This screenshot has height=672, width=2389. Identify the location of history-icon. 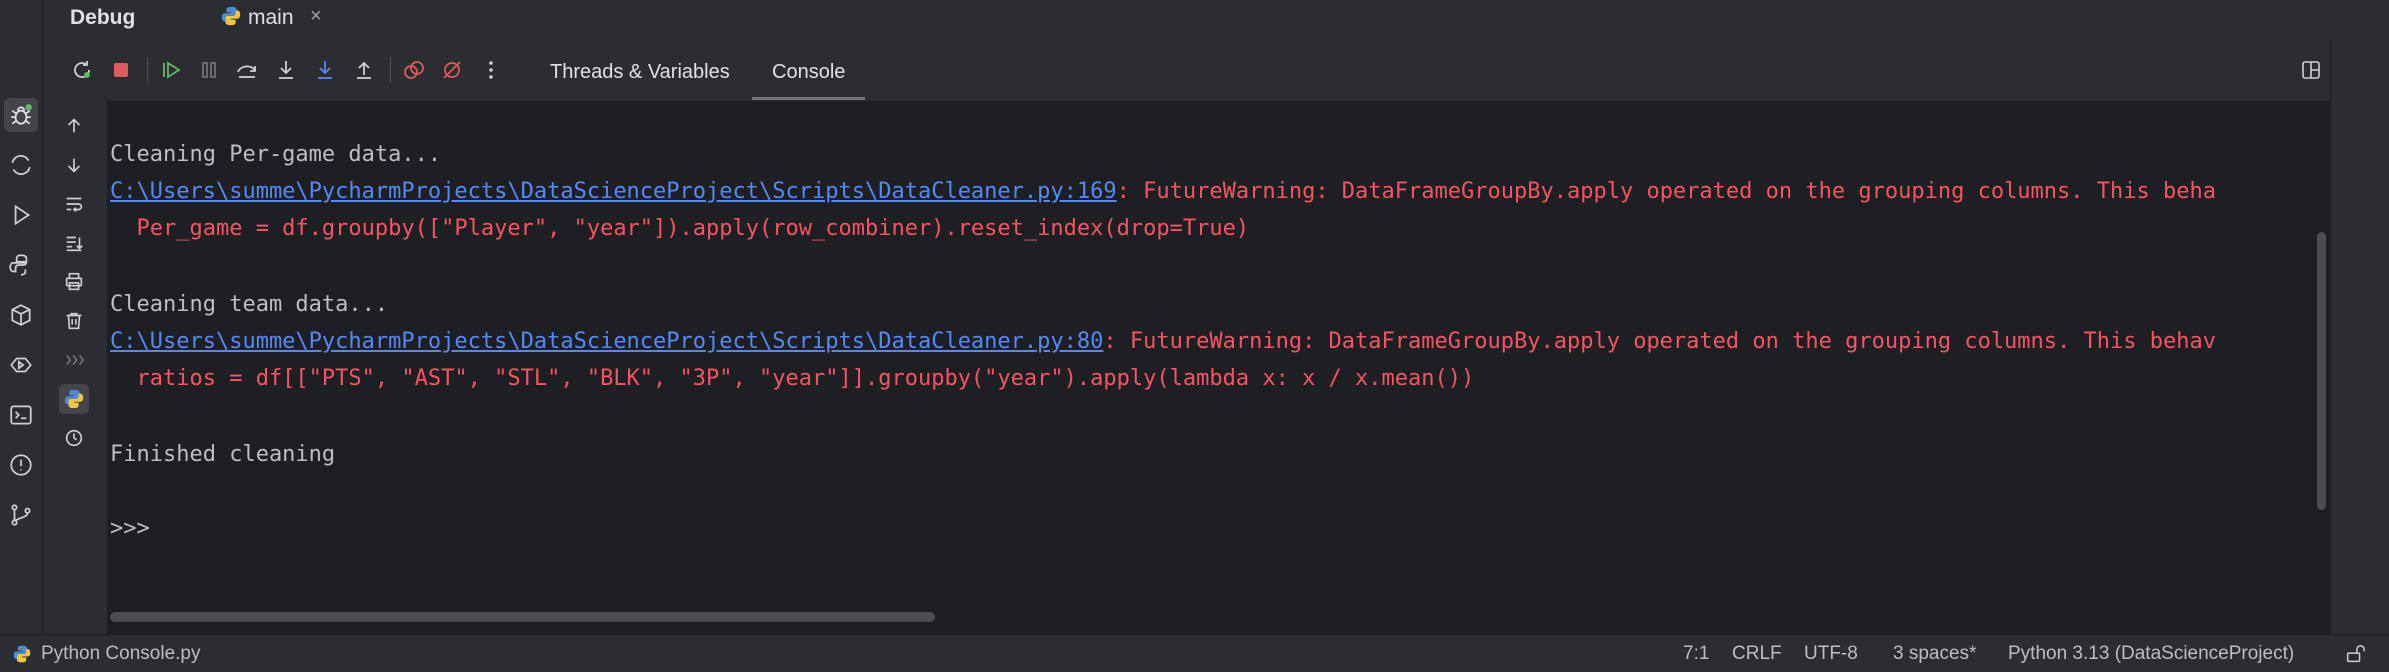
(74, 438).